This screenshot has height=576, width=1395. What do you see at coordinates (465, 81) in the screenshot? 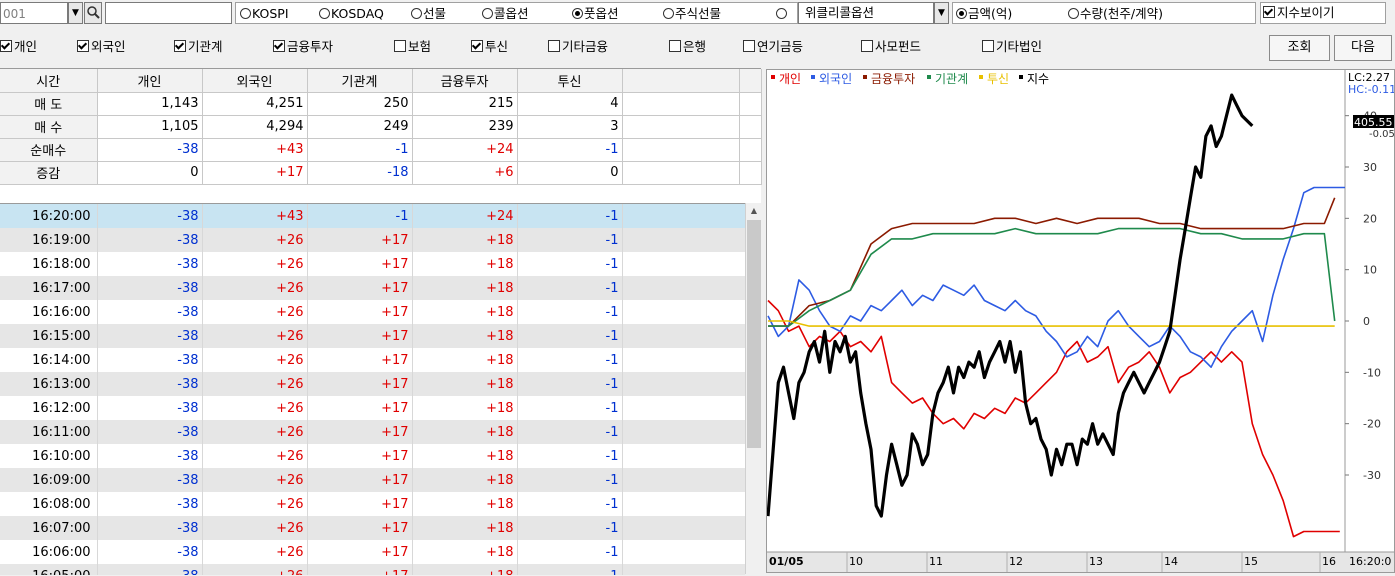
I see `col-header-financial-investment: 금융투자` at bounding box center [465, 81].